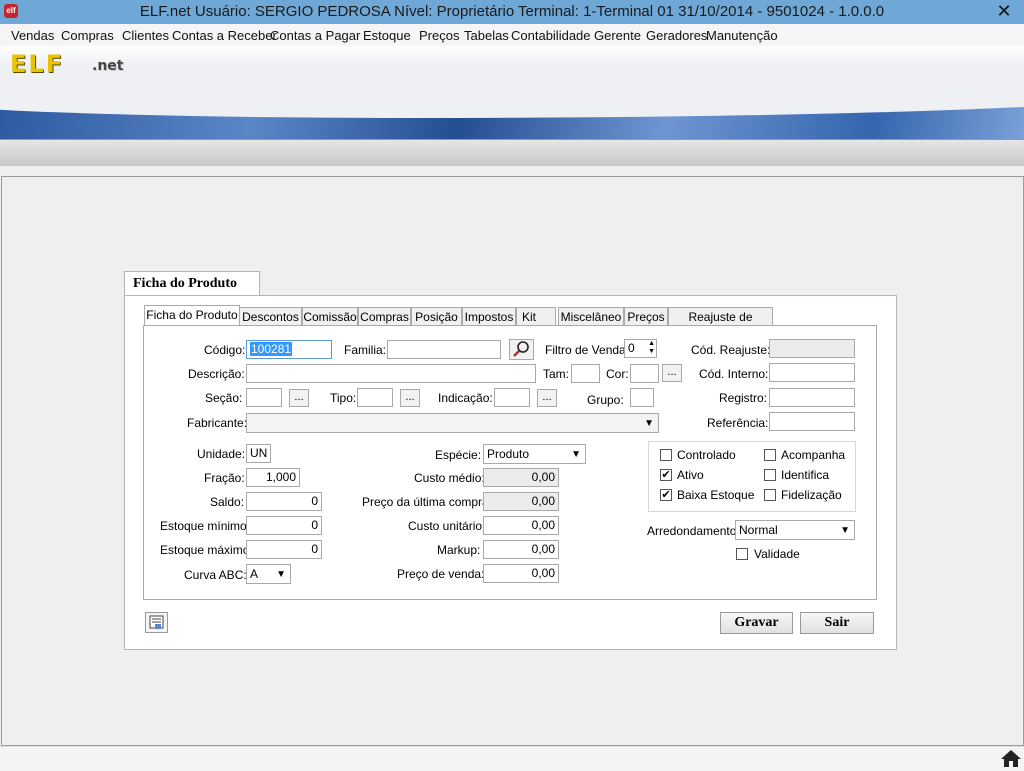  I want to click on familia-field, so click(444, 349).